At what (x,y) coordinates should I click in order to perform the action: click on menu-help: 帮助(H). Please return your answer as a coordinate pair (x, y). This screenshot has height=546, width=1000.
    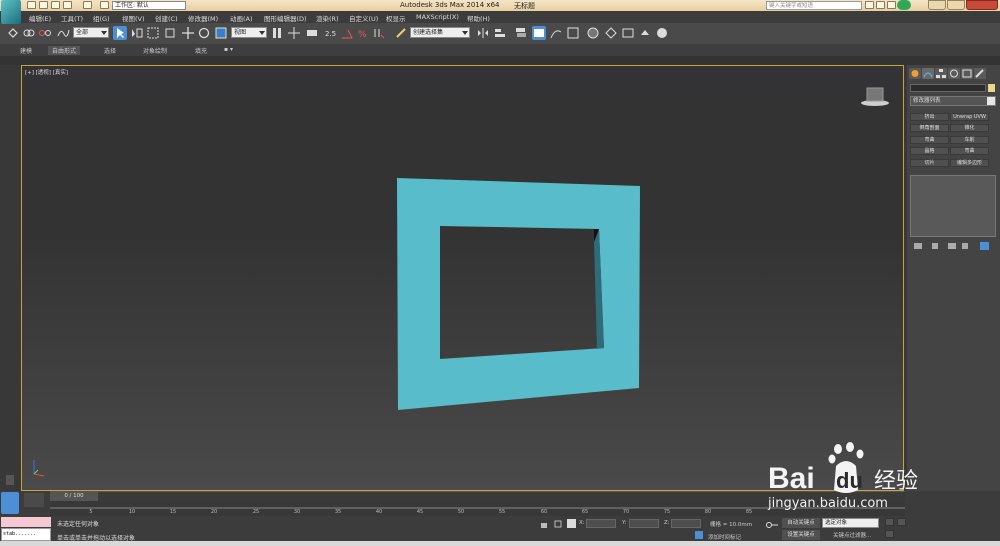
    Looking at the image, I should click on (478, 18).